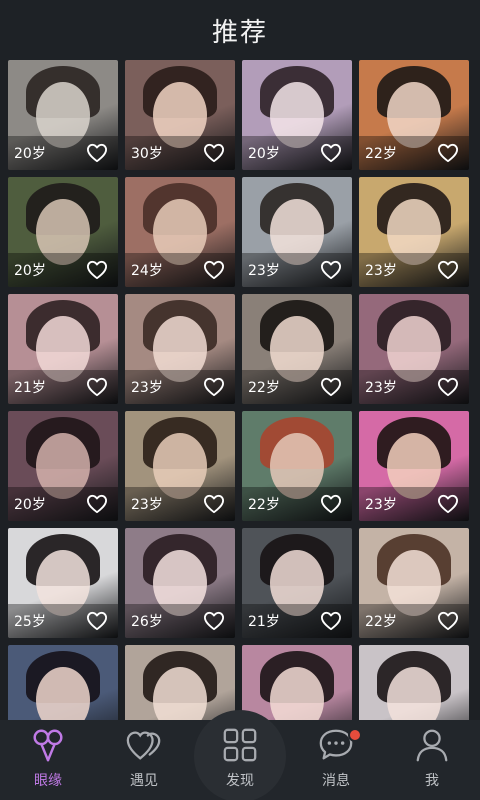 The image size is (480, 800). I want to click on tab-wo: 我, so click(432, 760).